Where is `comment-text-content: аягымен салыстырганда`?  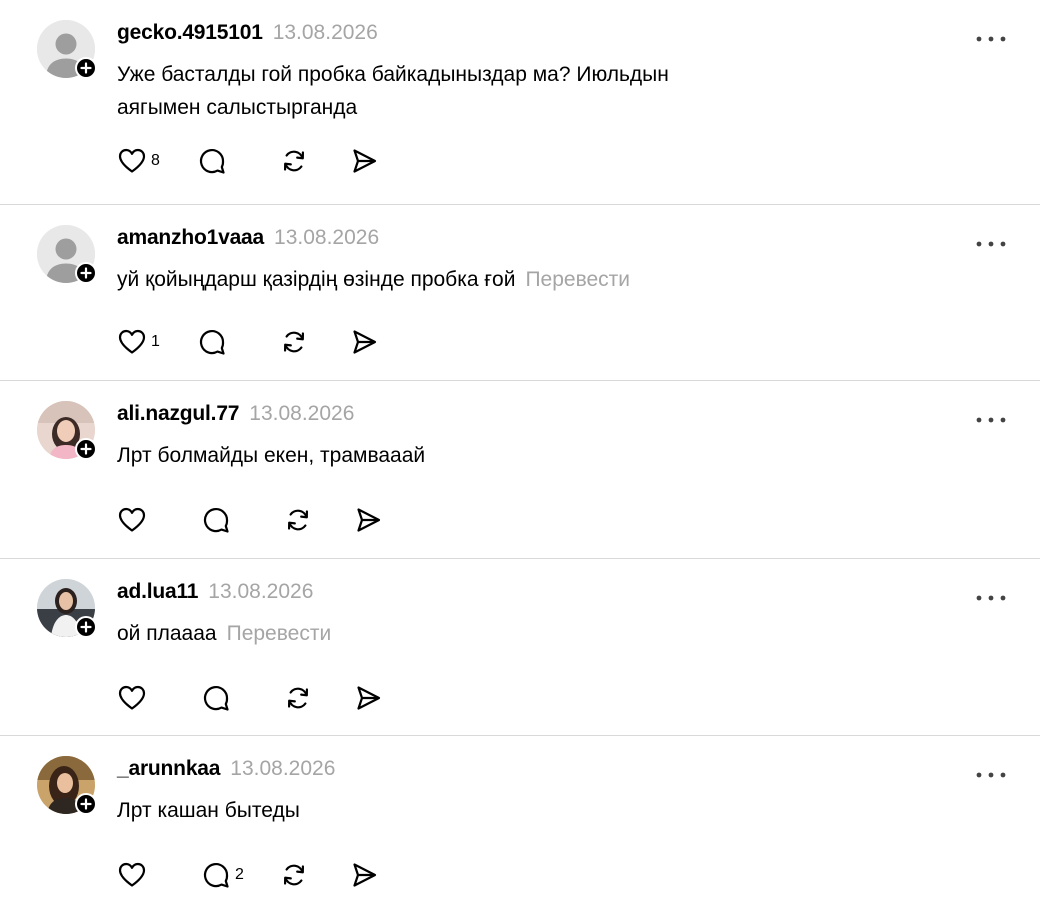
comment-text-content: аягымен салыстырганда is located at coordinates (237, 107).